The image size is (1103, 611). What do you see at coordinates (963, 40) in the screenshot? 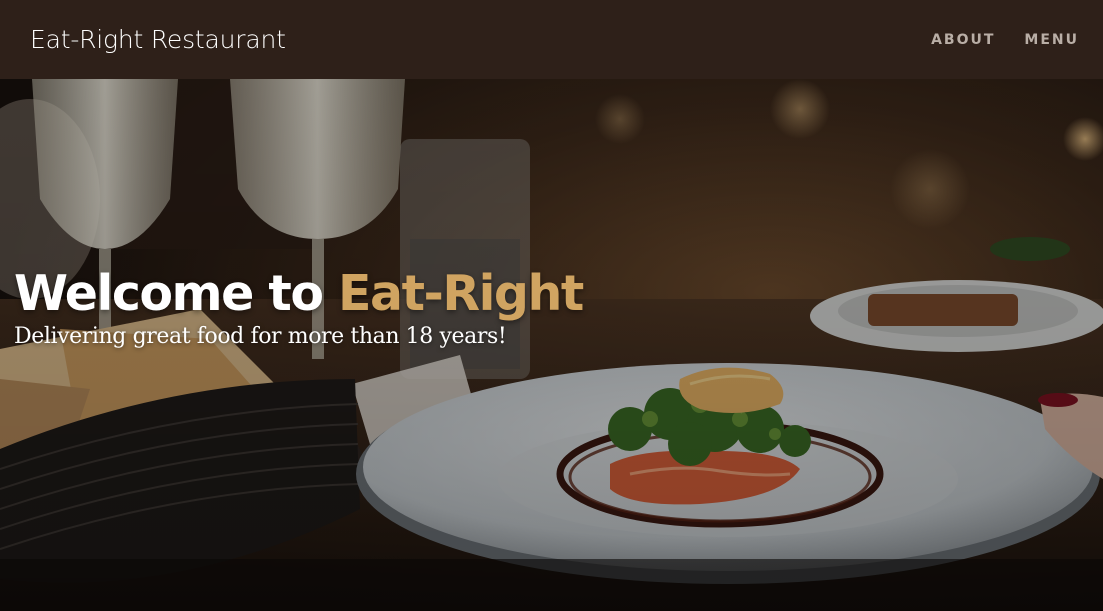
I see `nav-link-about: ABOUT` at bounding box center [963, 40].